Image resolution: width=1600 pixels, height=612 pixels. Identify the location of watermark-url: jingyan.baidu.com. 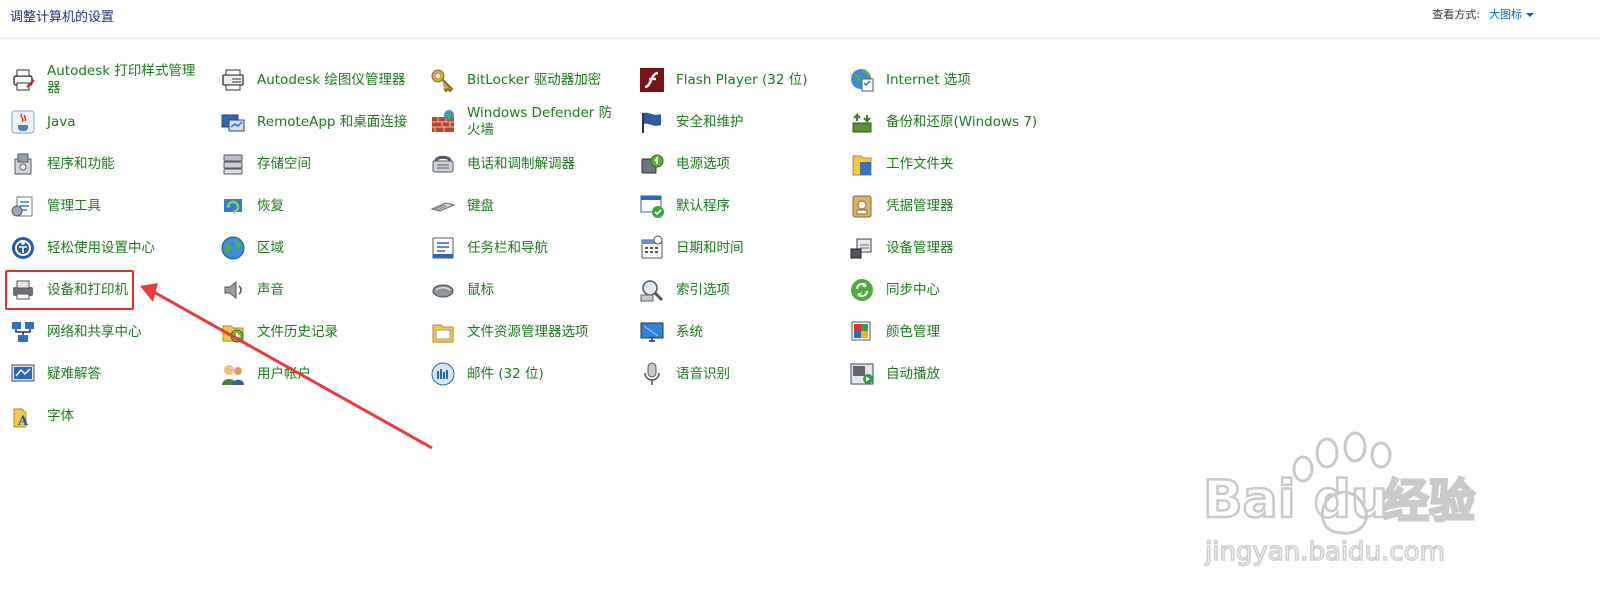
(1324, 552).